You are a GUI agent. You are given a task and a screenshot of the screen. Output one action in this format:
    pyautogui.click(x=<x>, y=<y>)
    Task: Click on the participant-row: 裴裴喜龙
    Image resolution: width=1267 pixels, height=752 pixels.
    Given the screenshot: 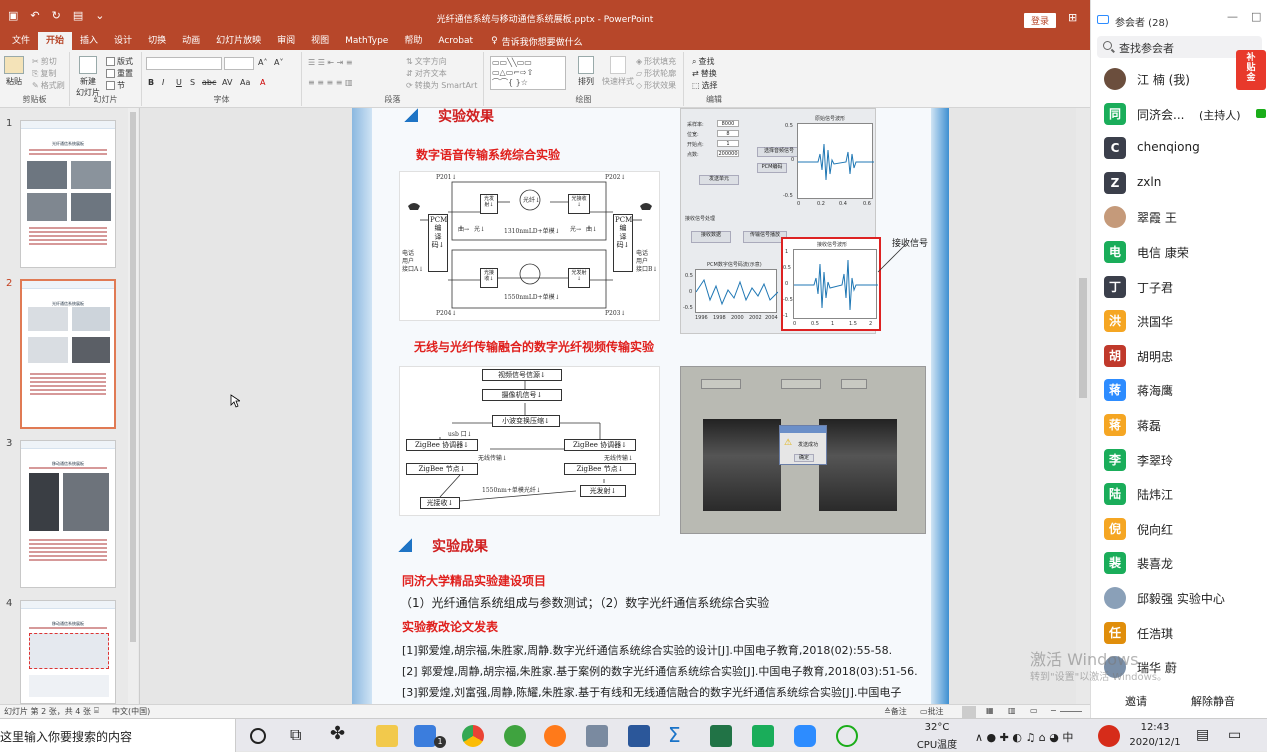 What is the action you would take?
    pyautogui.click(x=1179, y=563)
    